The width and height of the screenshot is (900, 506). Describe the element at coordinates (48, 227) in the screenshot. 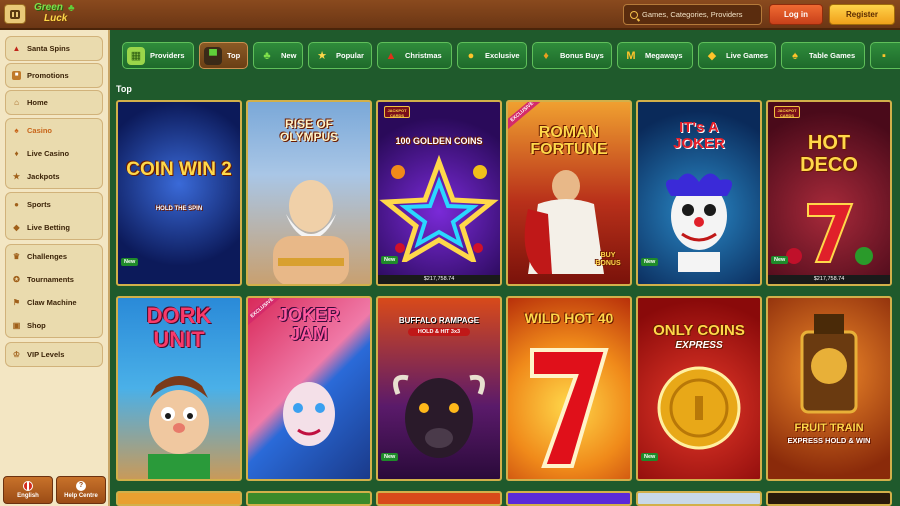

I see `sidebar-item-label: Live Betting` at that location.